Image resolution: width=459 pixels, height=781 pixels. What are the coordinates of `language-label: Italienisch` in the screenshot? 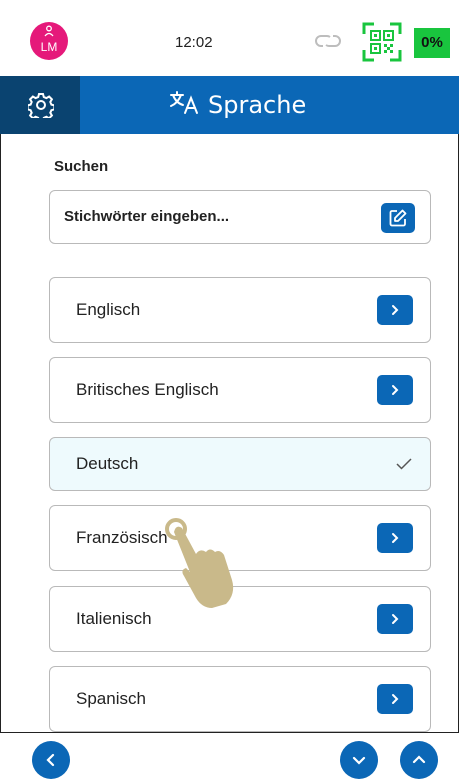 It's located at (114, 618).